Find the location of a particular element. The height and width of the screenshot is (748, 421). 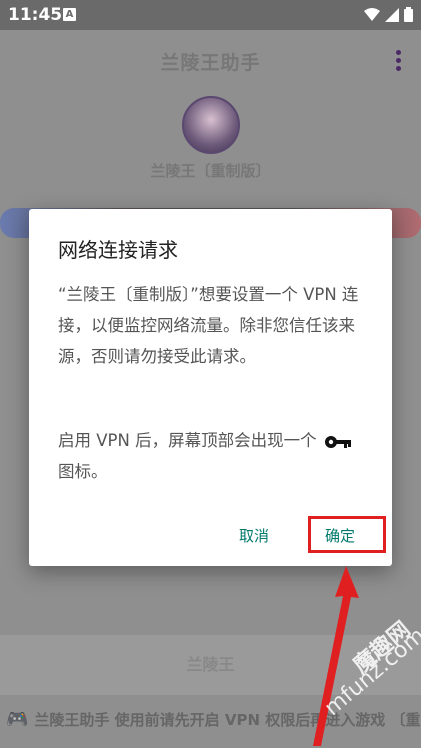

app-avatar is located at coordinates (211, 125).